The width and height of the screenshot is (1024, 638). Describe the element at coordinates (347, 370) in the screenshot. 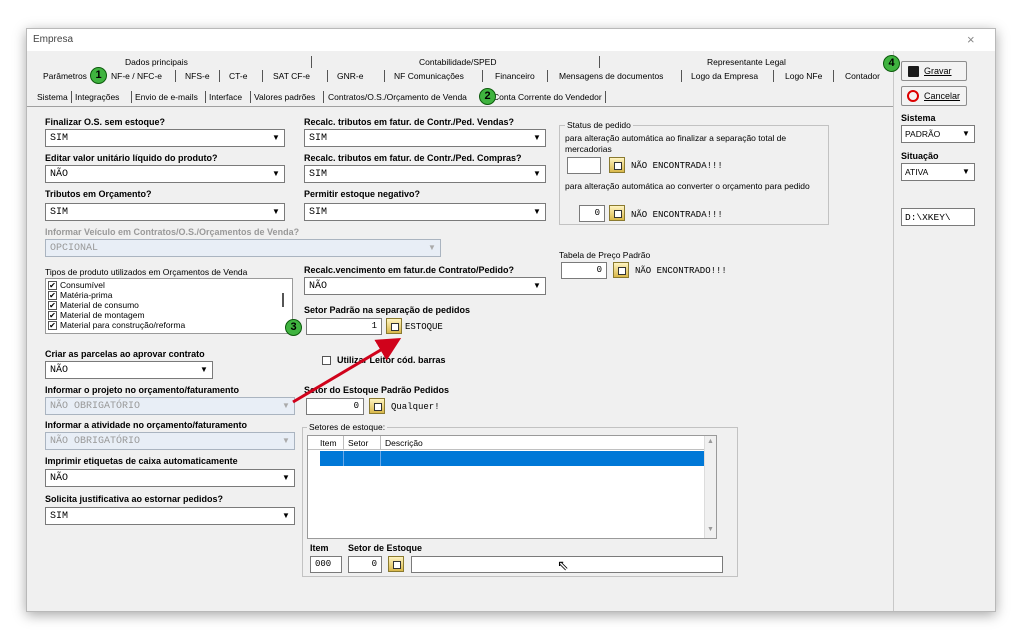

I see `annotation-arrow` at that location.